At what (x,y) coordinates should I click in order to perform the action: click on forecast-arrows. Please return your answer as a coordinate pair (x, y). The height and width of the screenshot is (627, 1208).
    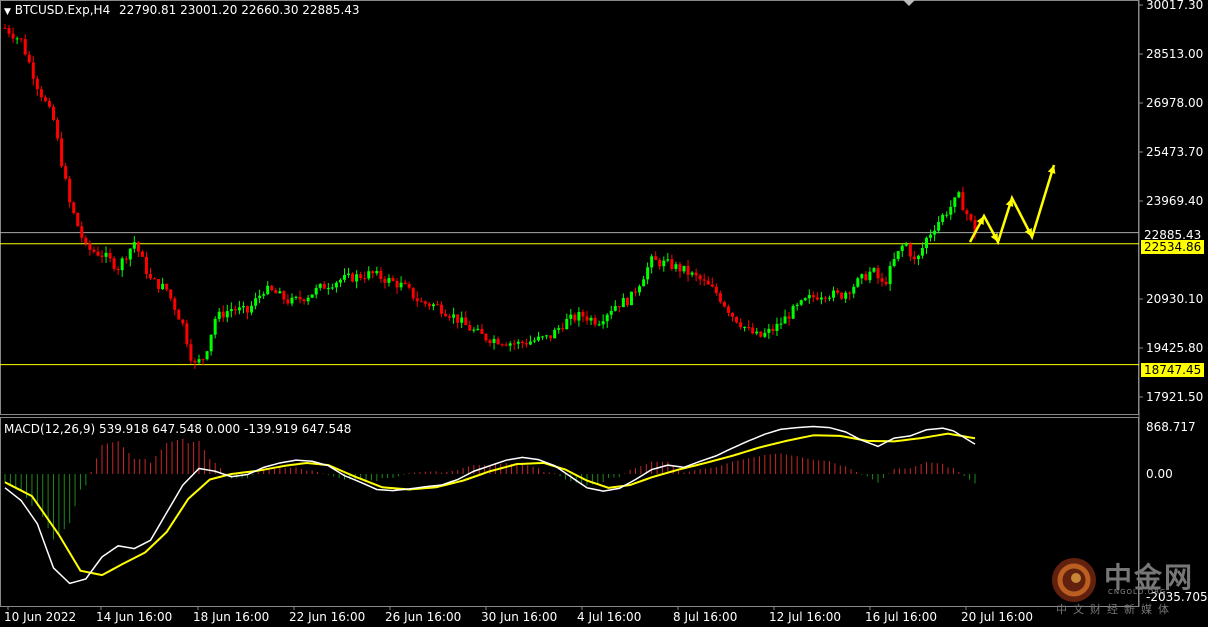
    Looking at the image, I should click on (1012, 205).